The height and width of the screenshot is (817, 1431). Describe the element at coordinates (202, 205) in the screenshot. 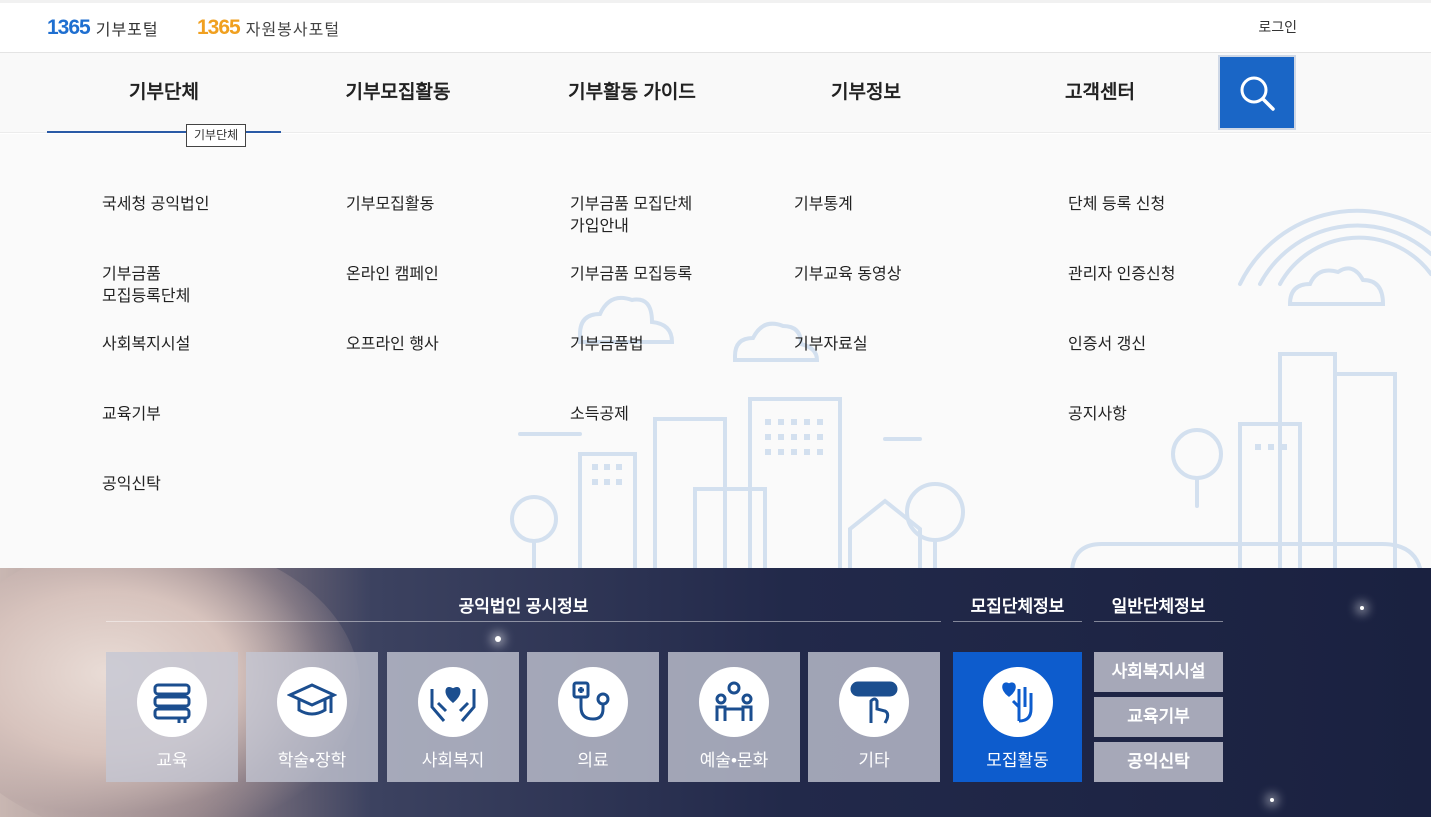

I see `menu-link-nts-public-corp: 국세청 공익법인` at that location.